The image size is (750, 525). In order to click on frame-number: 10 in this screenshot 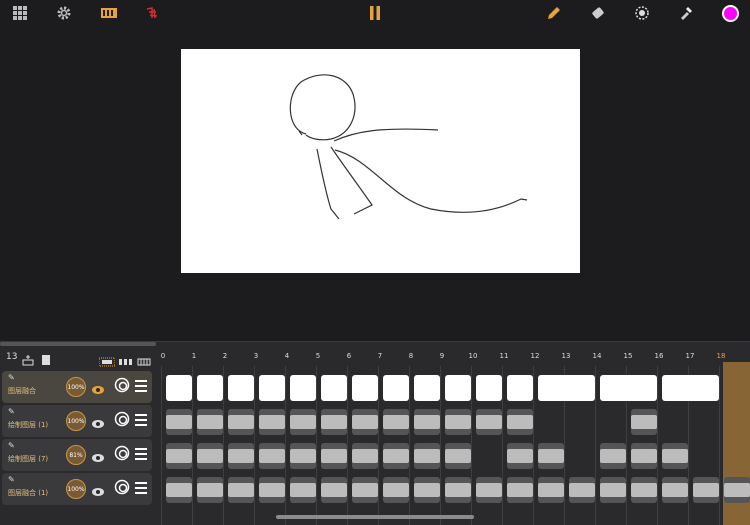, I will do `click(473, 356)`.